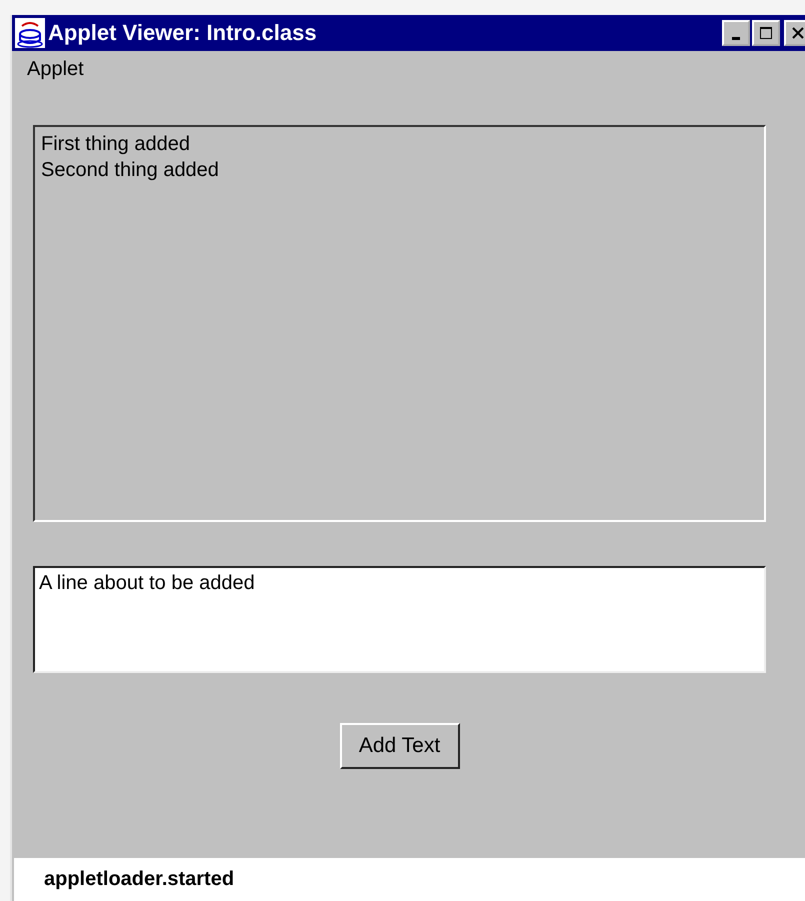 The image size is (805, 901). I want to click on window-title: Applet Viewer: Intro.class, so click(183, 33).